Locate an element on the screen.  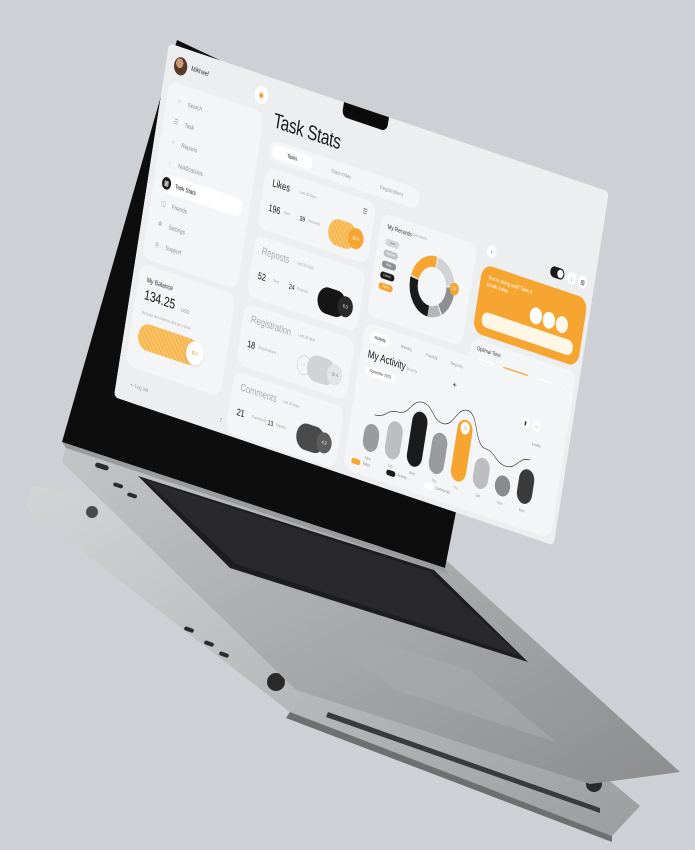
stat-value-label: Comments is located at coordinates (259, 419).